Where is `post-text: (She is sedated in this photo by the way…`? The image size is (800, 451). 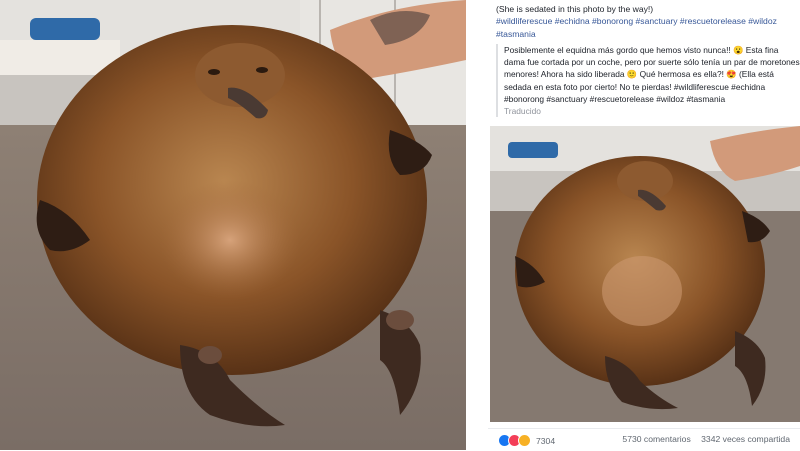 post-text: (She is sedated in this photo by the way… is located at coordinates (644, 21).